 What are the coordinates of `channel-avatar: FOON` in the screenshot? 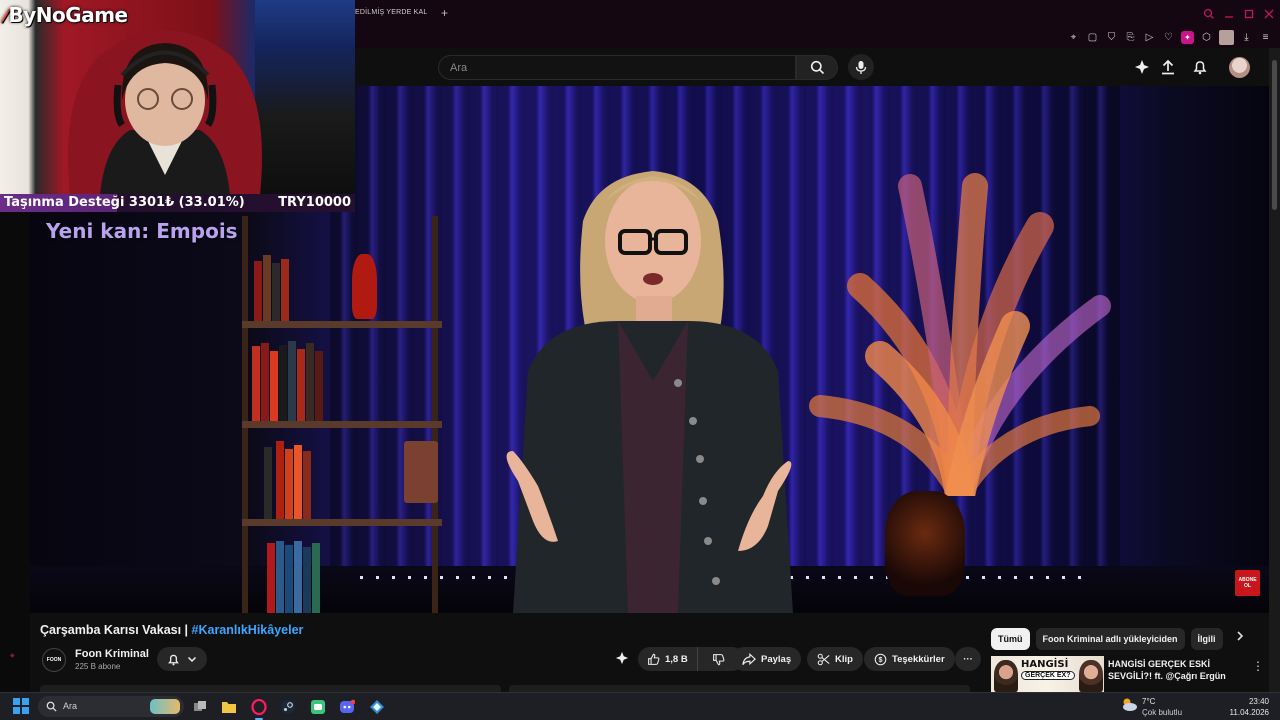 It's located at (54, 660).